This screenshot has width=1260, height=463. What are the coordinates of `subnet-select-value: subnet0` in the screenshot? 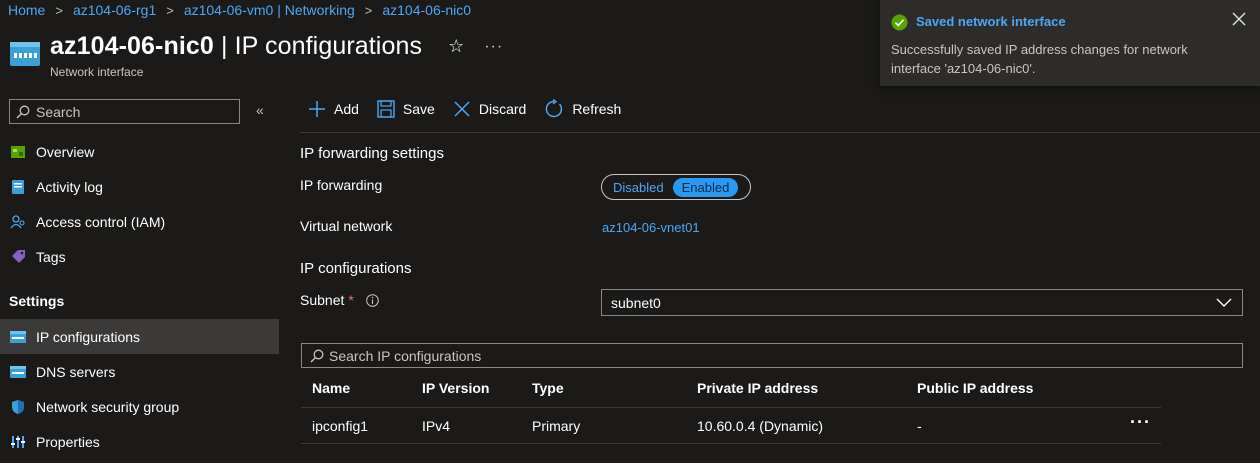 It's located at (636, 302).